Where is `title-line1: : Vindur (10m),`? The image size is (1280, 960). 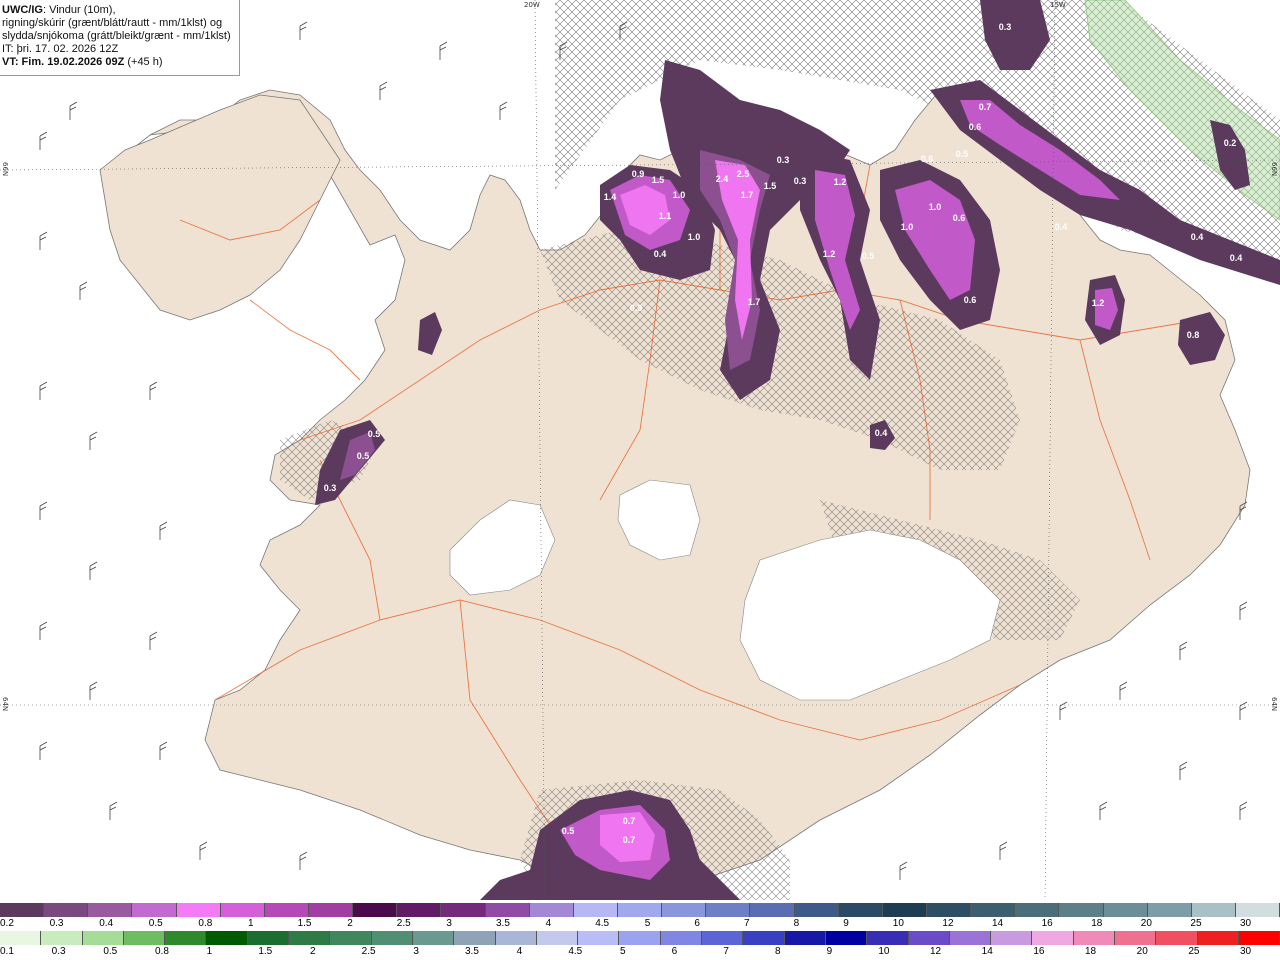 title-line1: : Vindur (10m), is located at coordinates (79, 10).